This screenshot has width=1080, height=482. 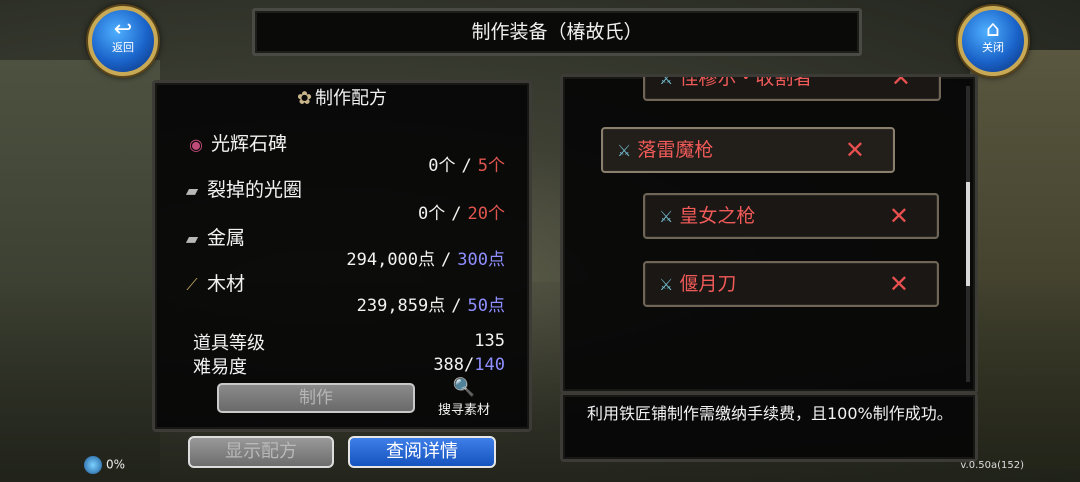 What do you see at coordinates (93, 465) in the screenshot?
I see `sync-icon` at bounding box center [93, 465].